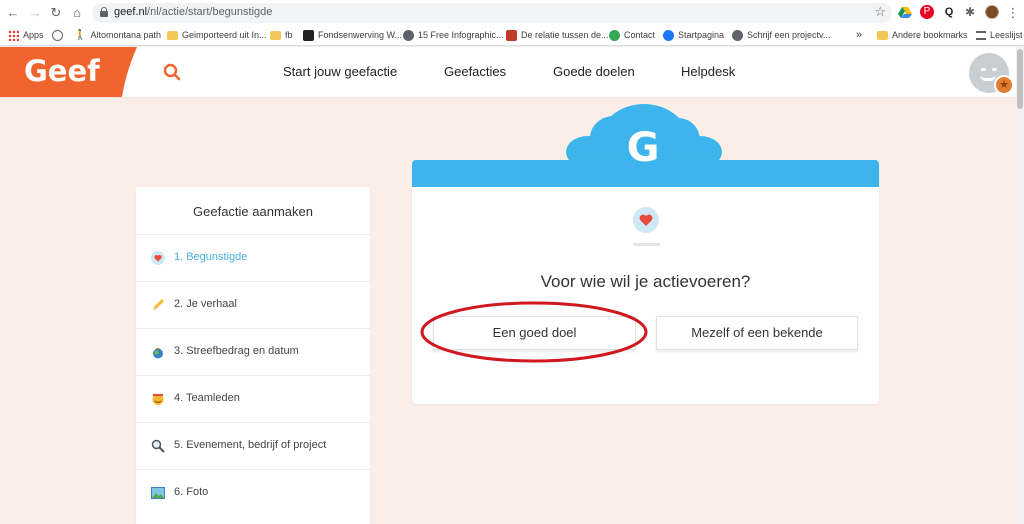  What do you see at coordinates (158, 353) in the screenshot?
I see `money-bag-icon` at bounding box center [158, 353].